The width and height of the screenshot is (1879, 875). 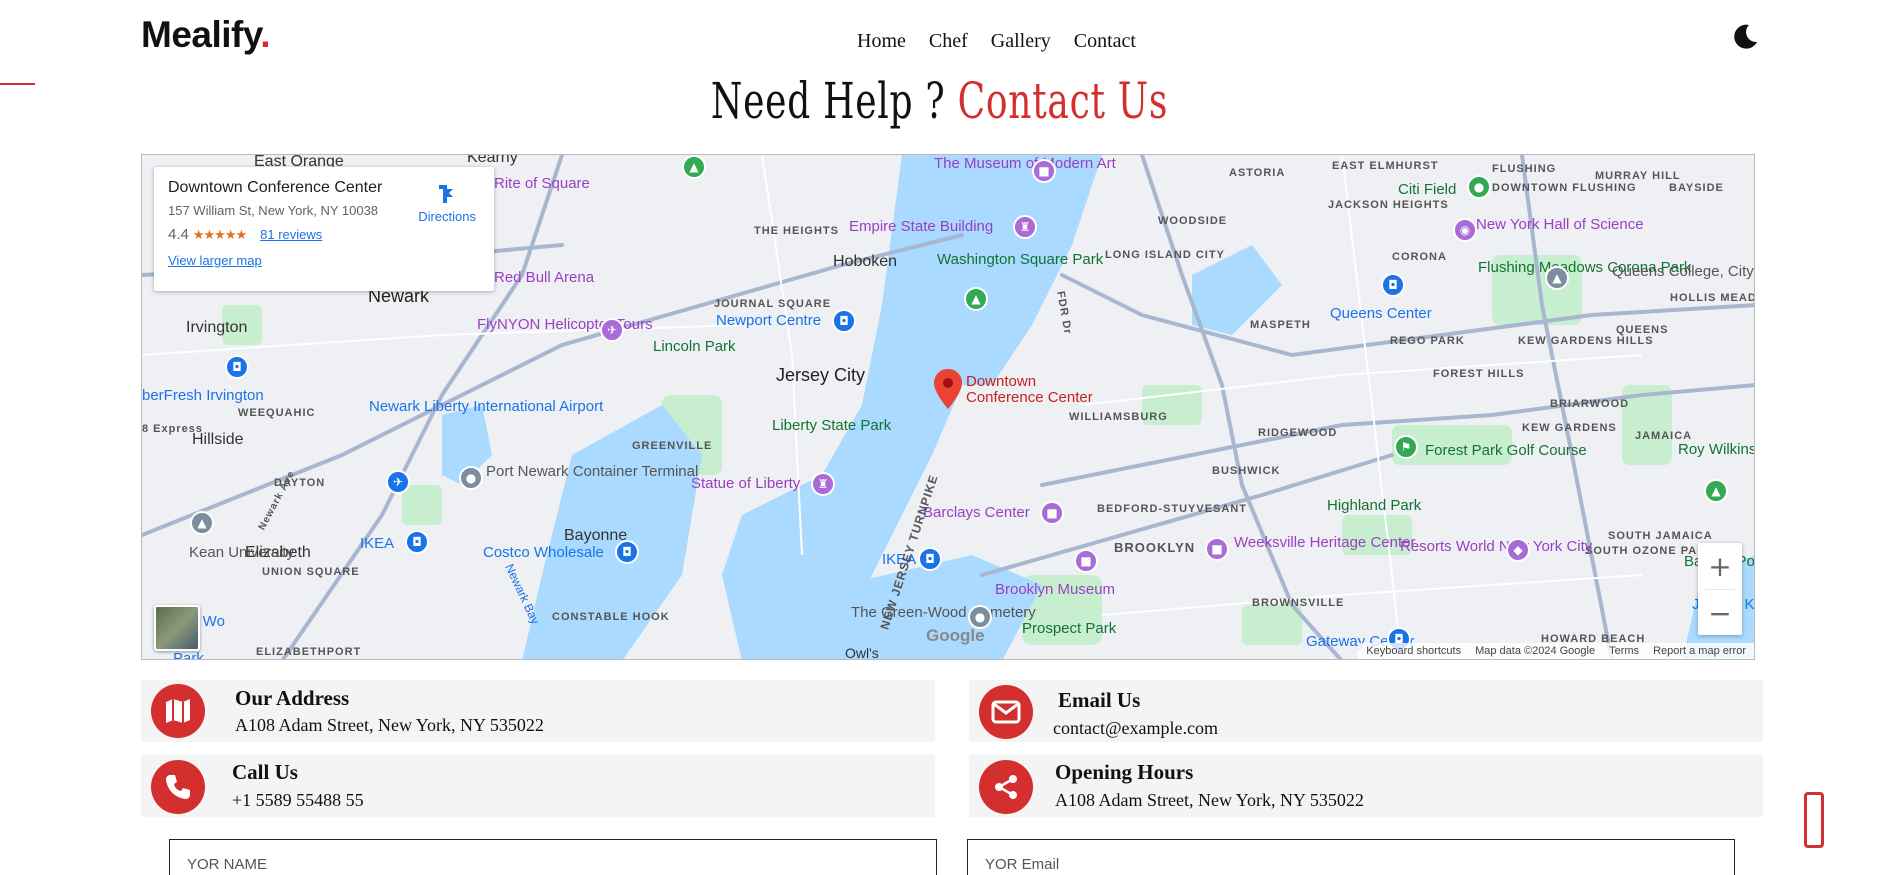 What do you see at coordinates (1020, 259) in the screenshot?
I see `map-poi-washington-square: Washington Square Park` at bounding box center [1020, 259].